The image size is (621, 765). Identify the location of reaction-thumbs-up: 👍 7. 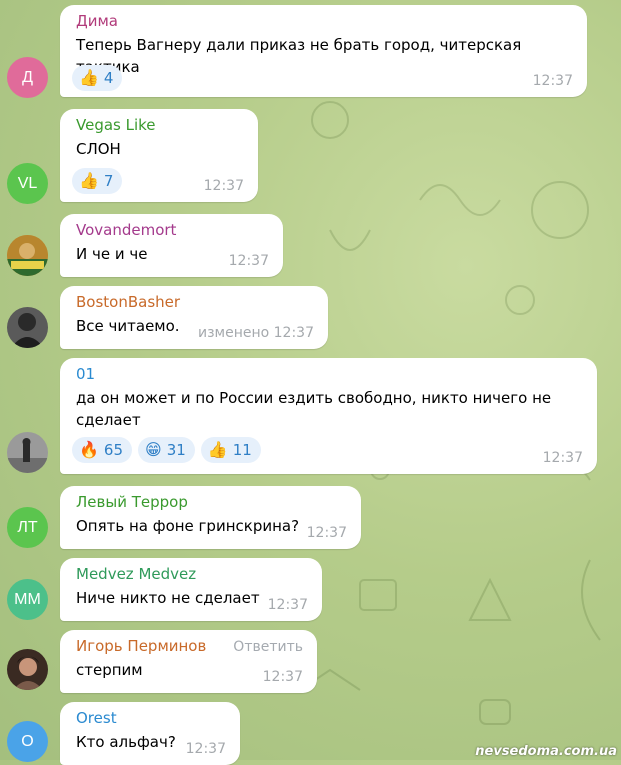
(97, 181).